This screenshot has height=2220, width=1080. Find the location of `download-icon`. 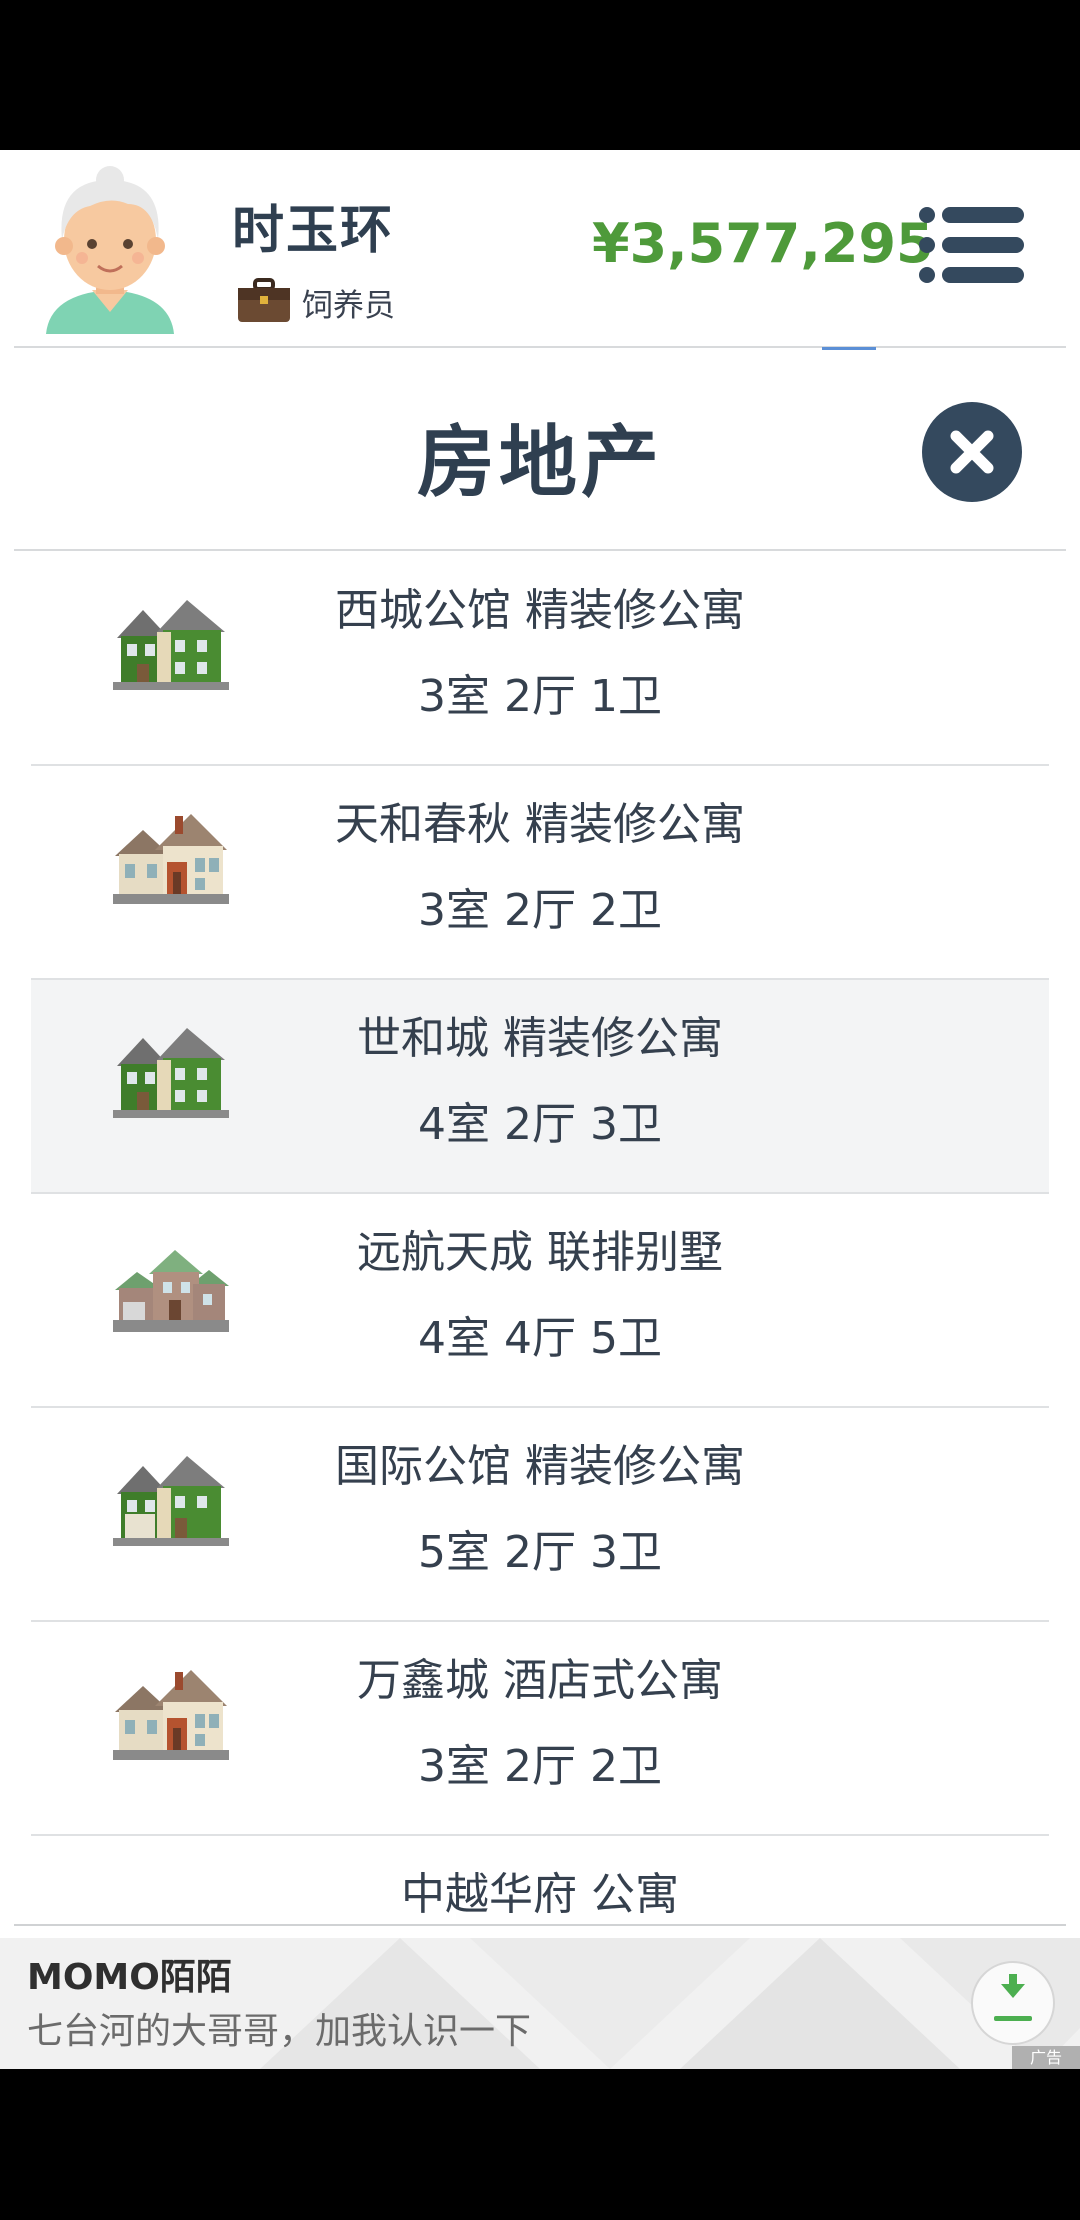

download-icon is located at coordinates (1013, 2003).